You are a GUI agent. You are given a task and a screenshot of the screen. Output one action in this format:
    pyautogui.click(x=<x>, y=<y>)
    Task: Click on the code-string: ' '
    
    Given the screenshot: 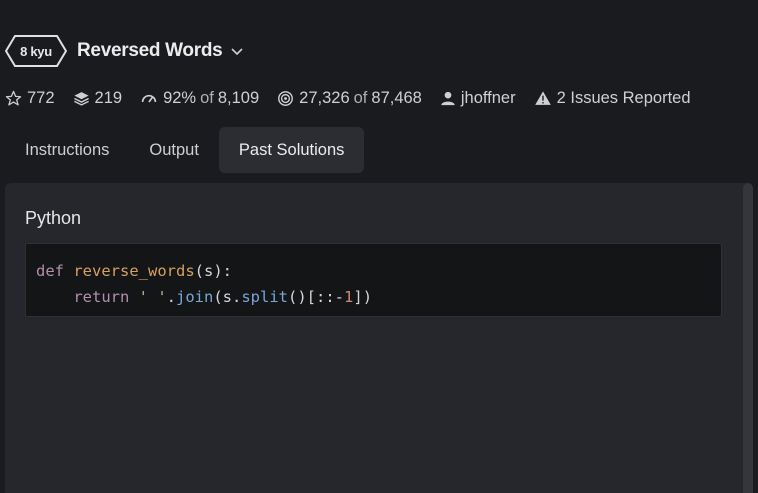 What is the action you would take?
    pyautogui.click(x=152, y=297)
    